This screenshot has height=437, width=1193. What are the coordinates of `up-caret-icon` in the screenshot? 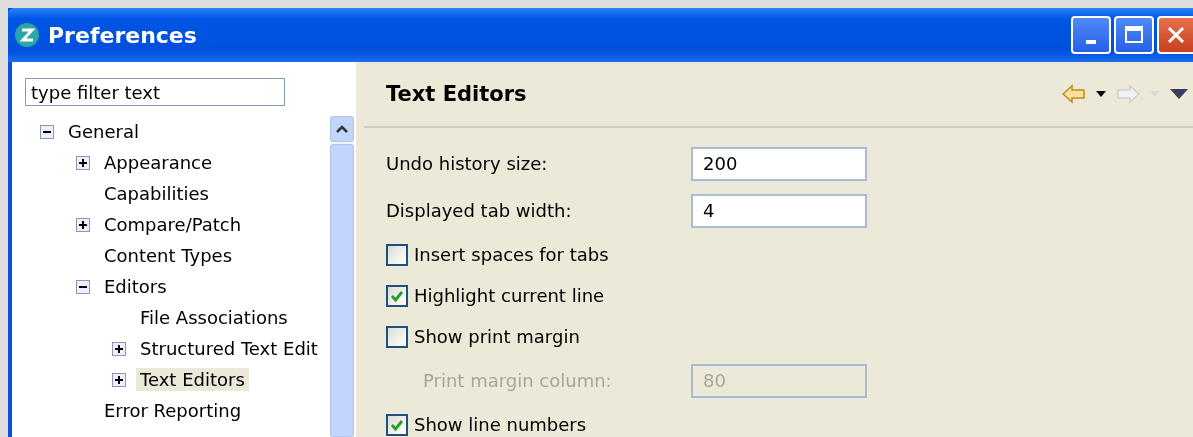 It's located at (342, 129).